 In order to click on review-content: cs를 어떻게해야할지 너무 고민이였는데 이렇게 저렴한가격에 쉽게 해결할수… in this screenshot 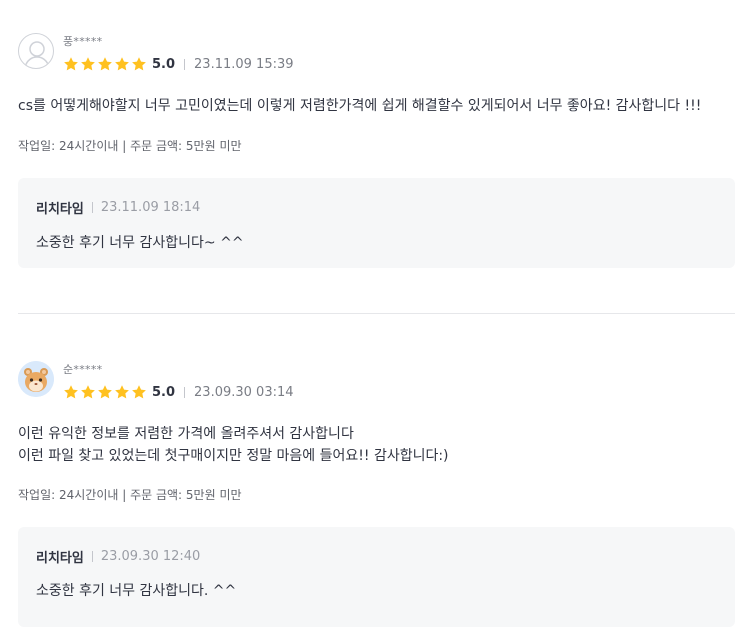, I will do `click(360, 106)`.